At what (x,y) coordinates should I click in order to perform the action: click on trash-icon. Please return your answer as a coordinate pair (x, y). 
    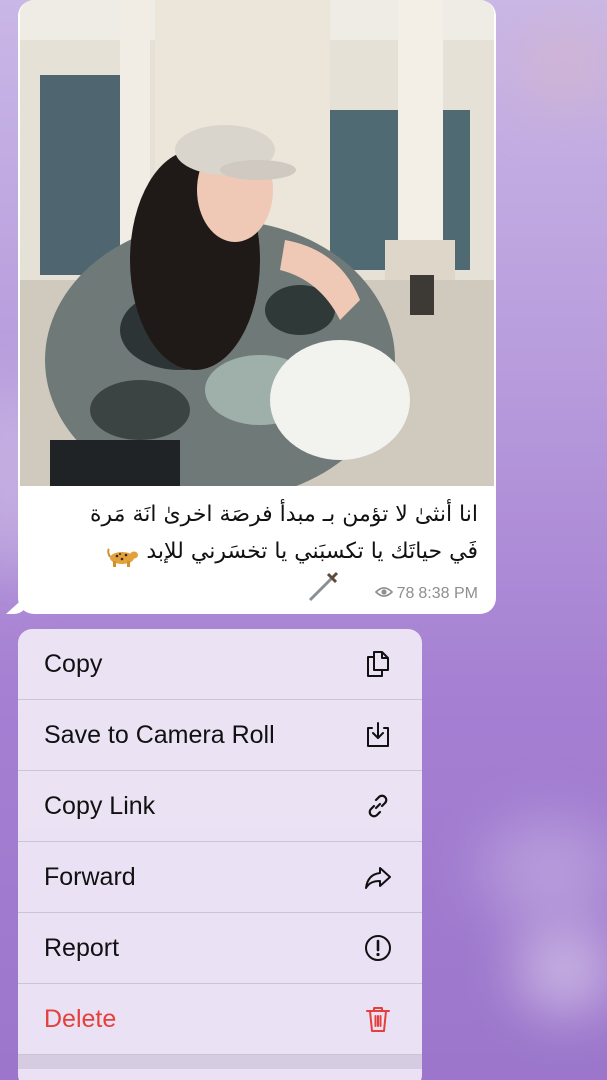
    Looking at the image, I should click on (378, 1019).